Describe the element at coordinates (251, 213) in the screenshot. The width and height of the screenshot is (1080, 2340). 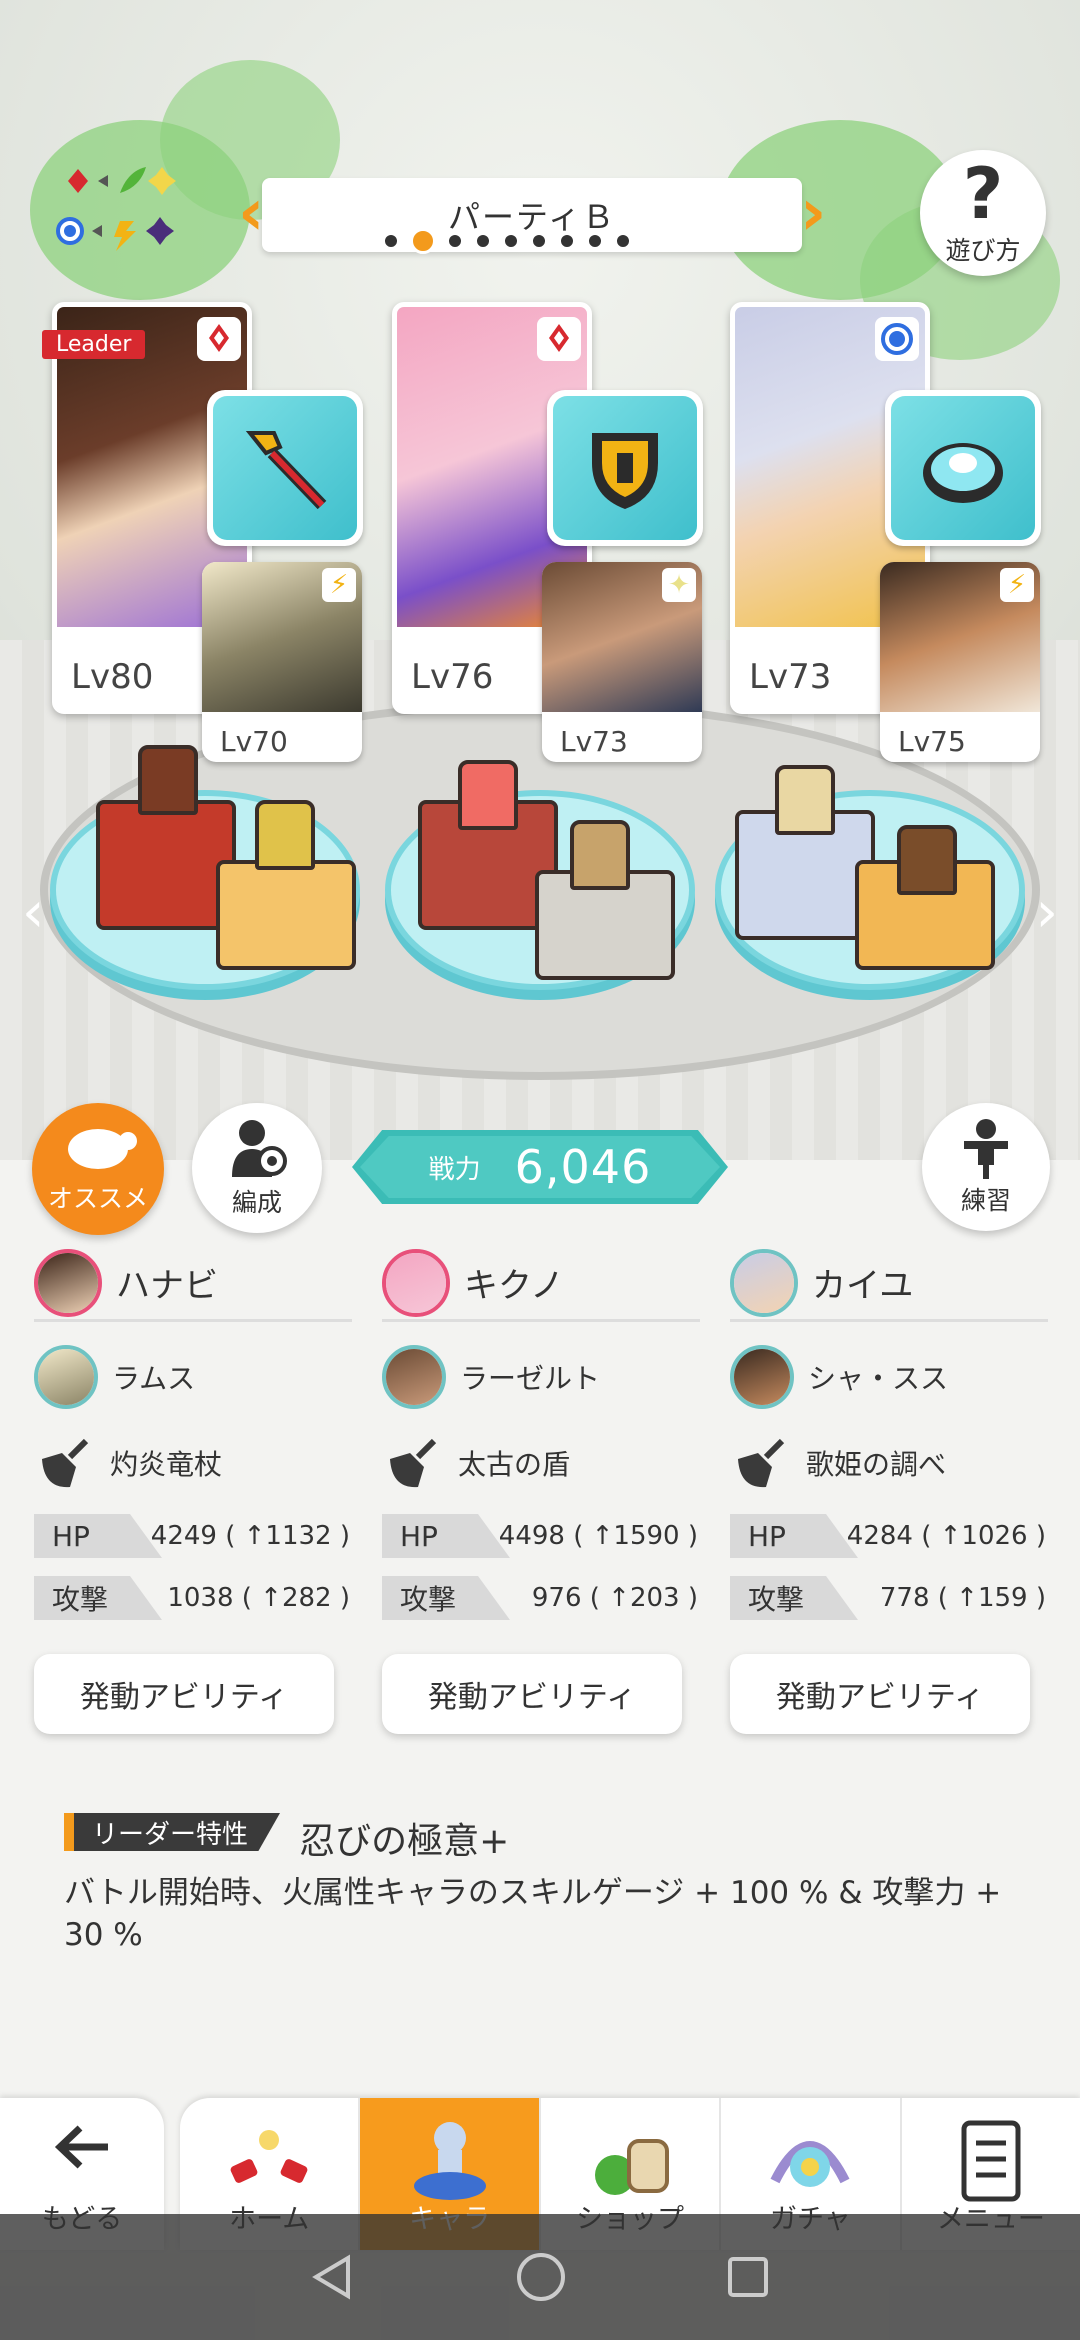
I see `prev-party-button: ‹` at that location.